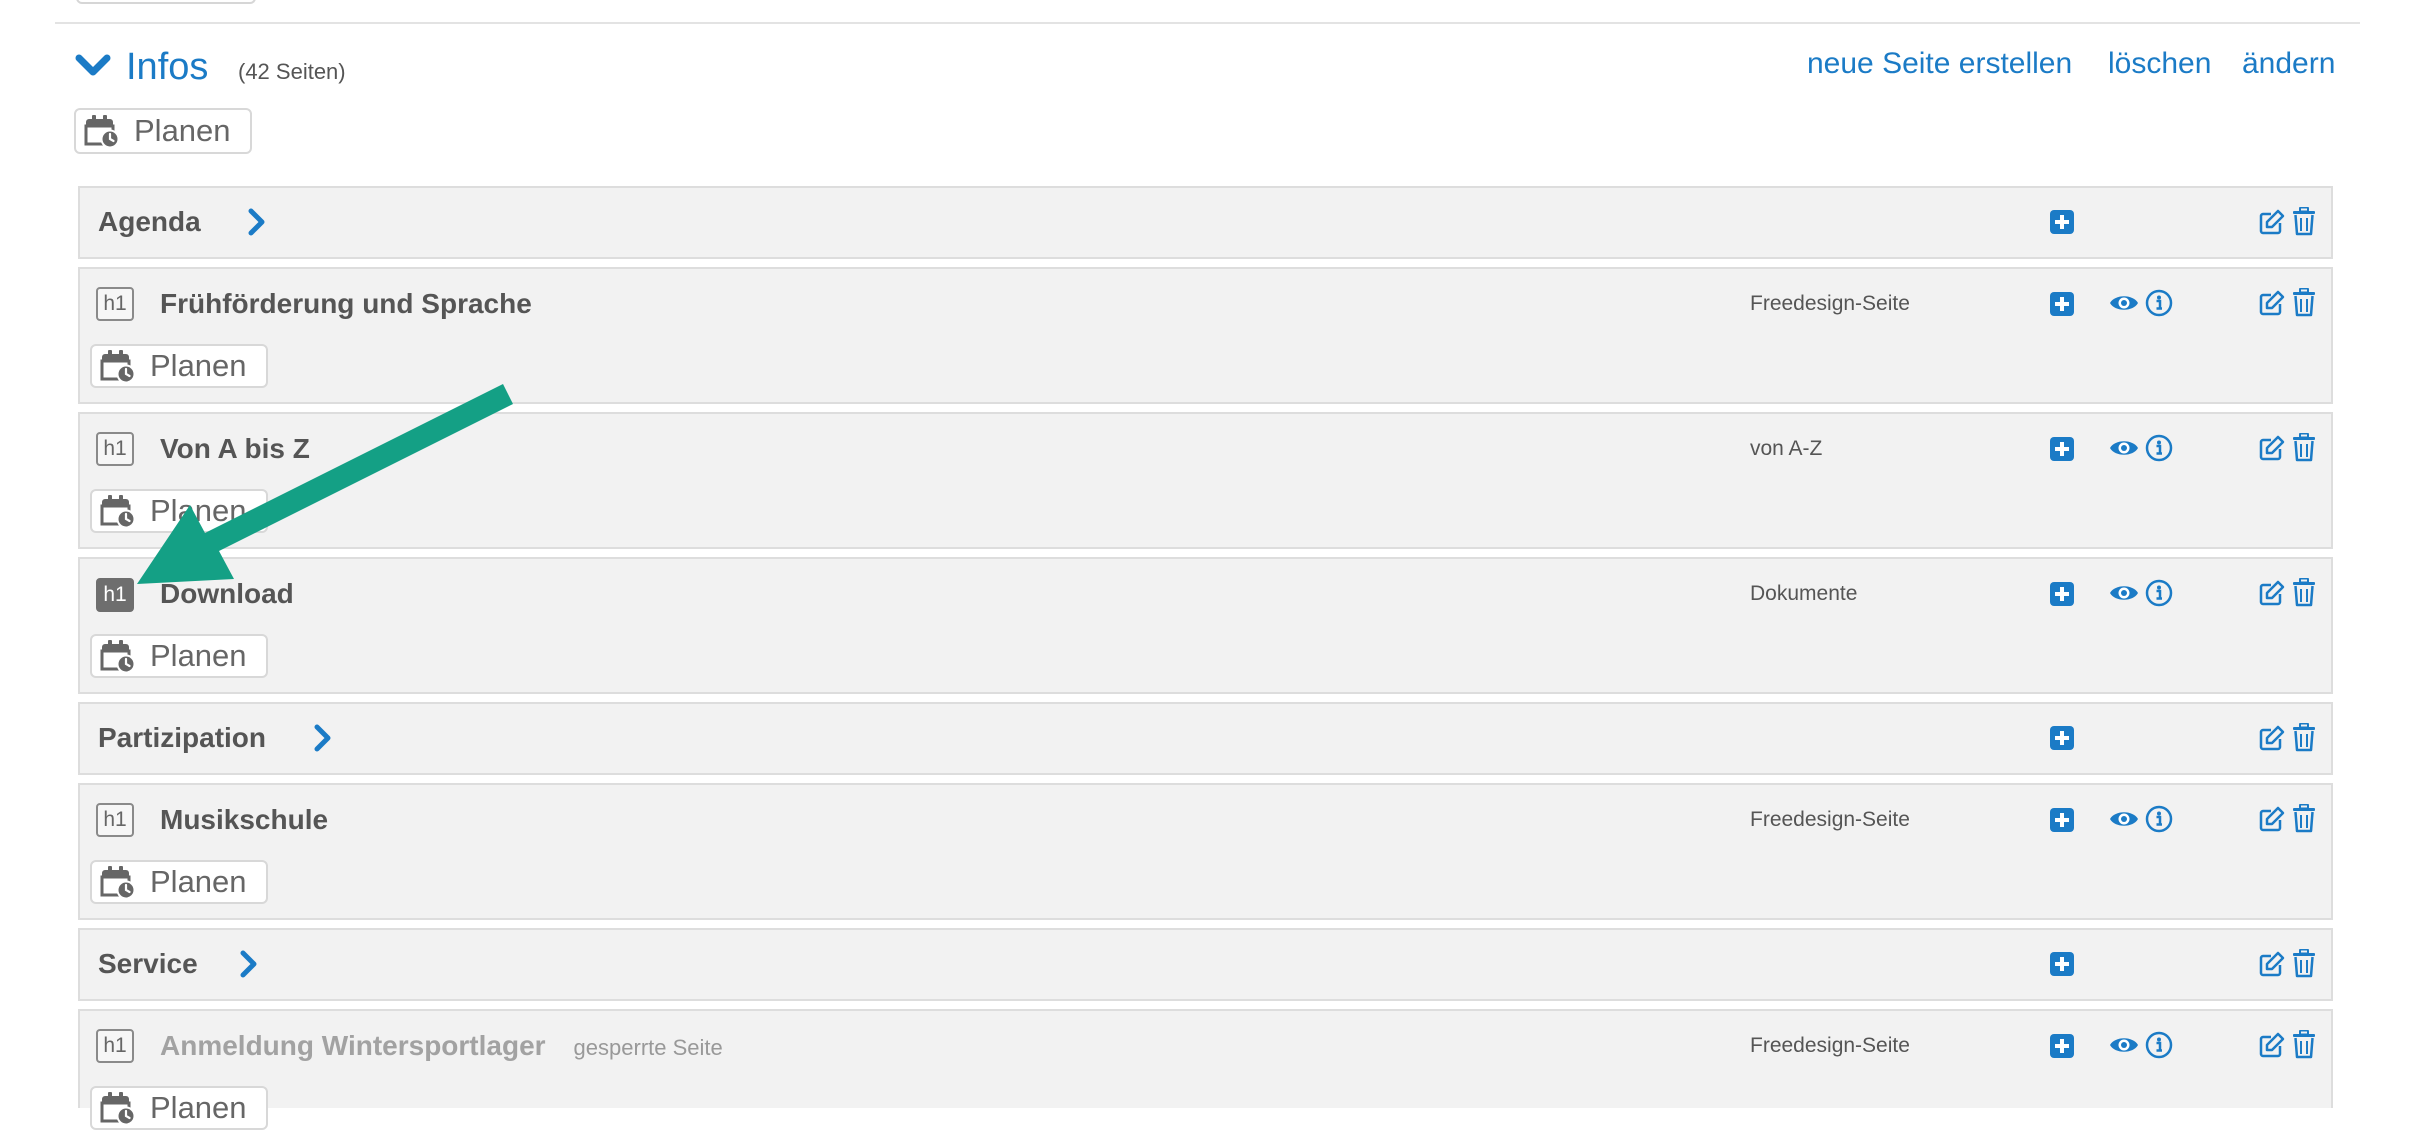 Image resolution: width=2422 pixels, height=1130 pixels. I want to click on page-type: von A-Z, so click(1786, 448).